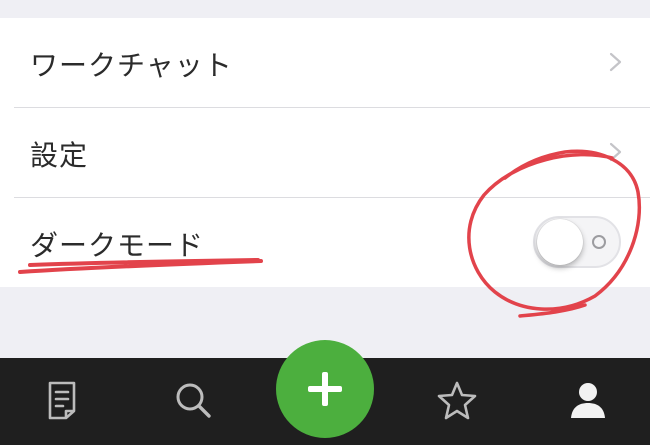 The height and width of the screenshot is (445, 650). Describe the element at coordinates (62, 400) in the screenshot. I see `notes-icon` at that location.